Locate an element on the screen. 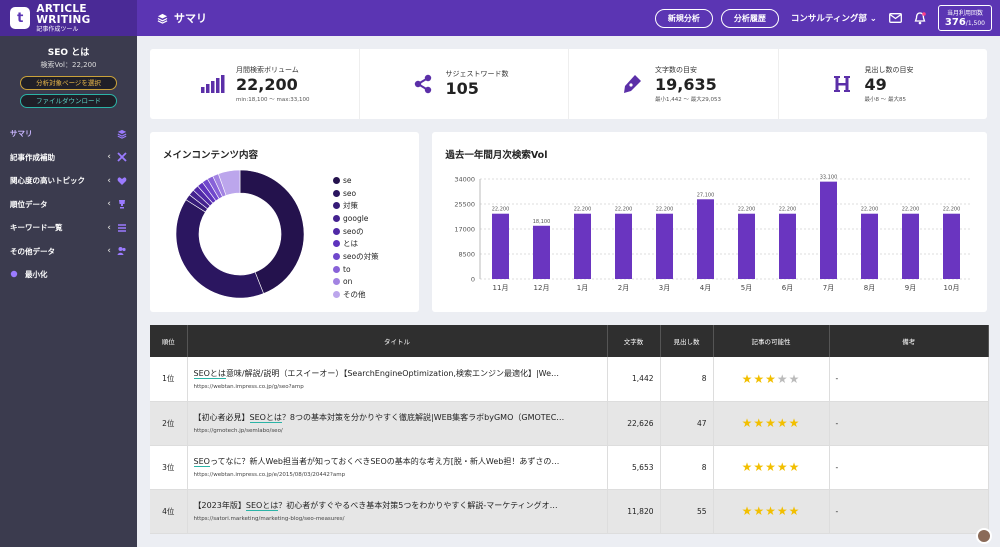 This screenshot has height=547, width=1000. legend-item: to is located at coordinates (356, 269).